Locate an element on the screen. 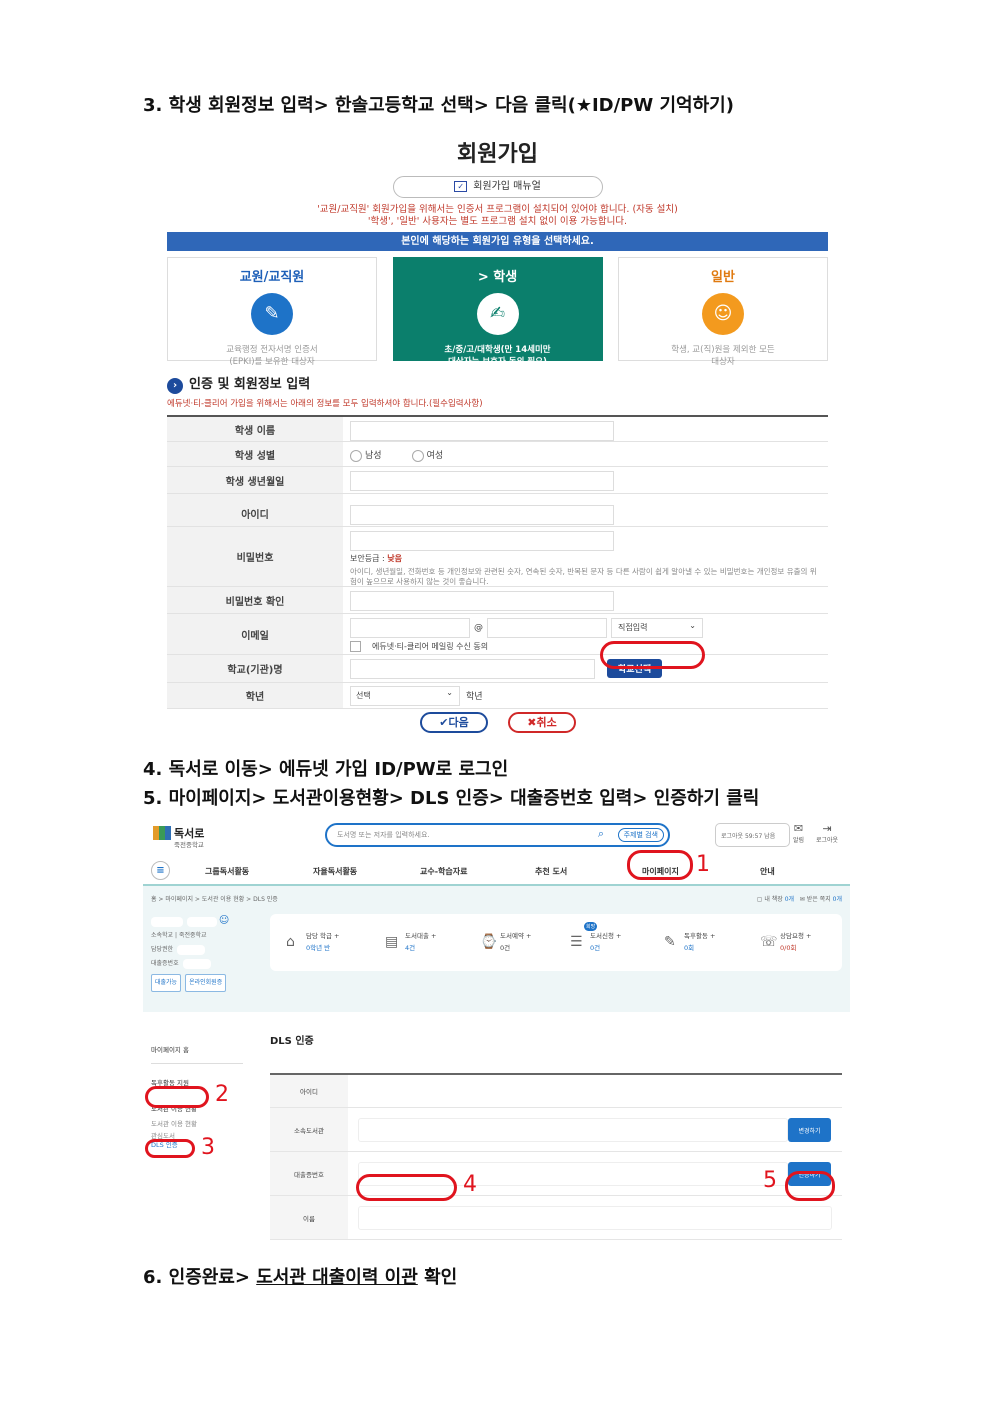  mail-icon: ✉ is located at coordinates (798, 828).